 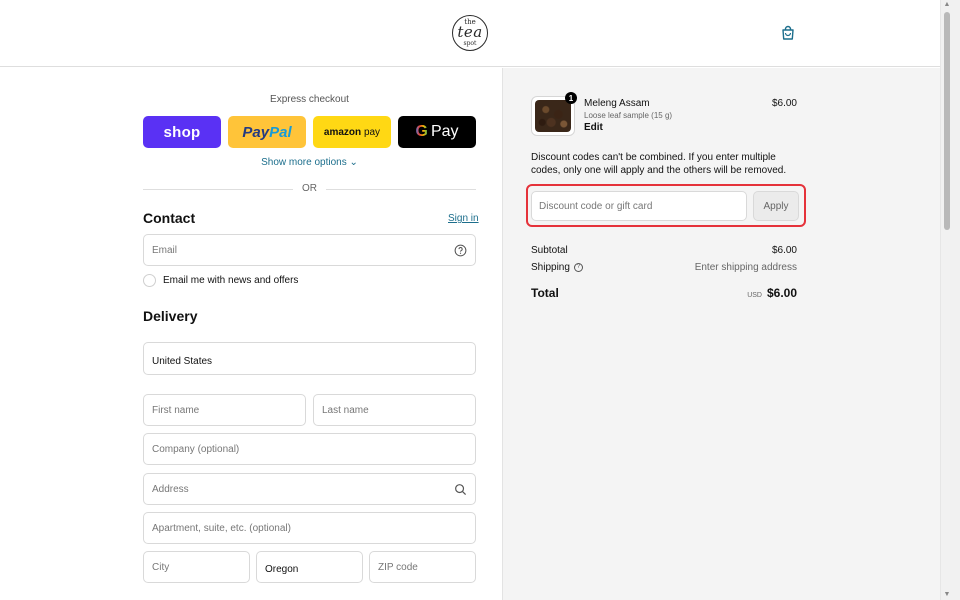 I want to click on logo-line-3: spot, so click(x=470, y=43).